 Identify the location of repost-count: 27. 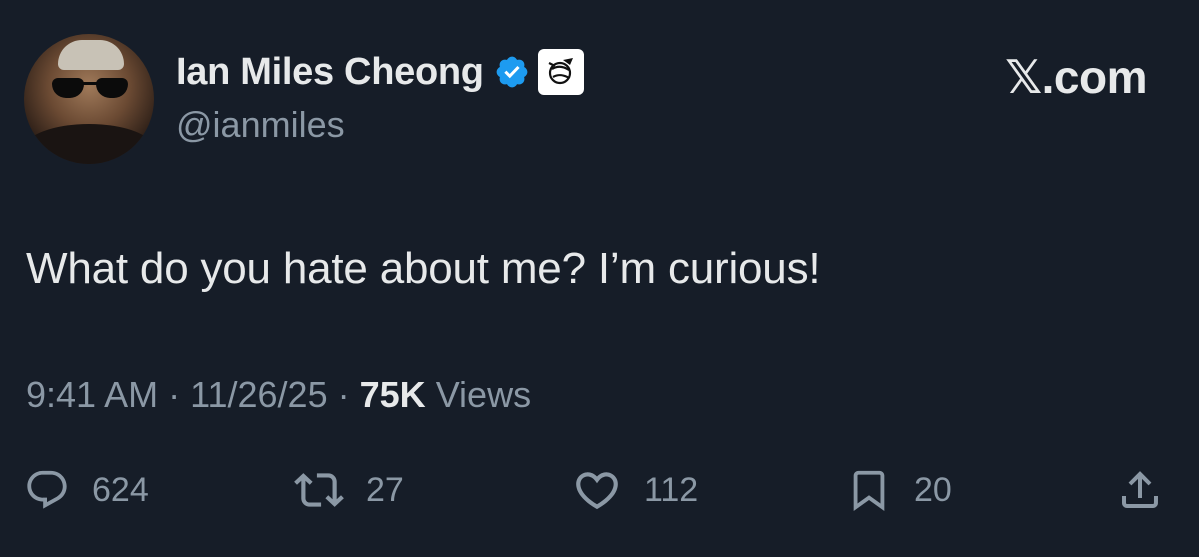
(385, 489).